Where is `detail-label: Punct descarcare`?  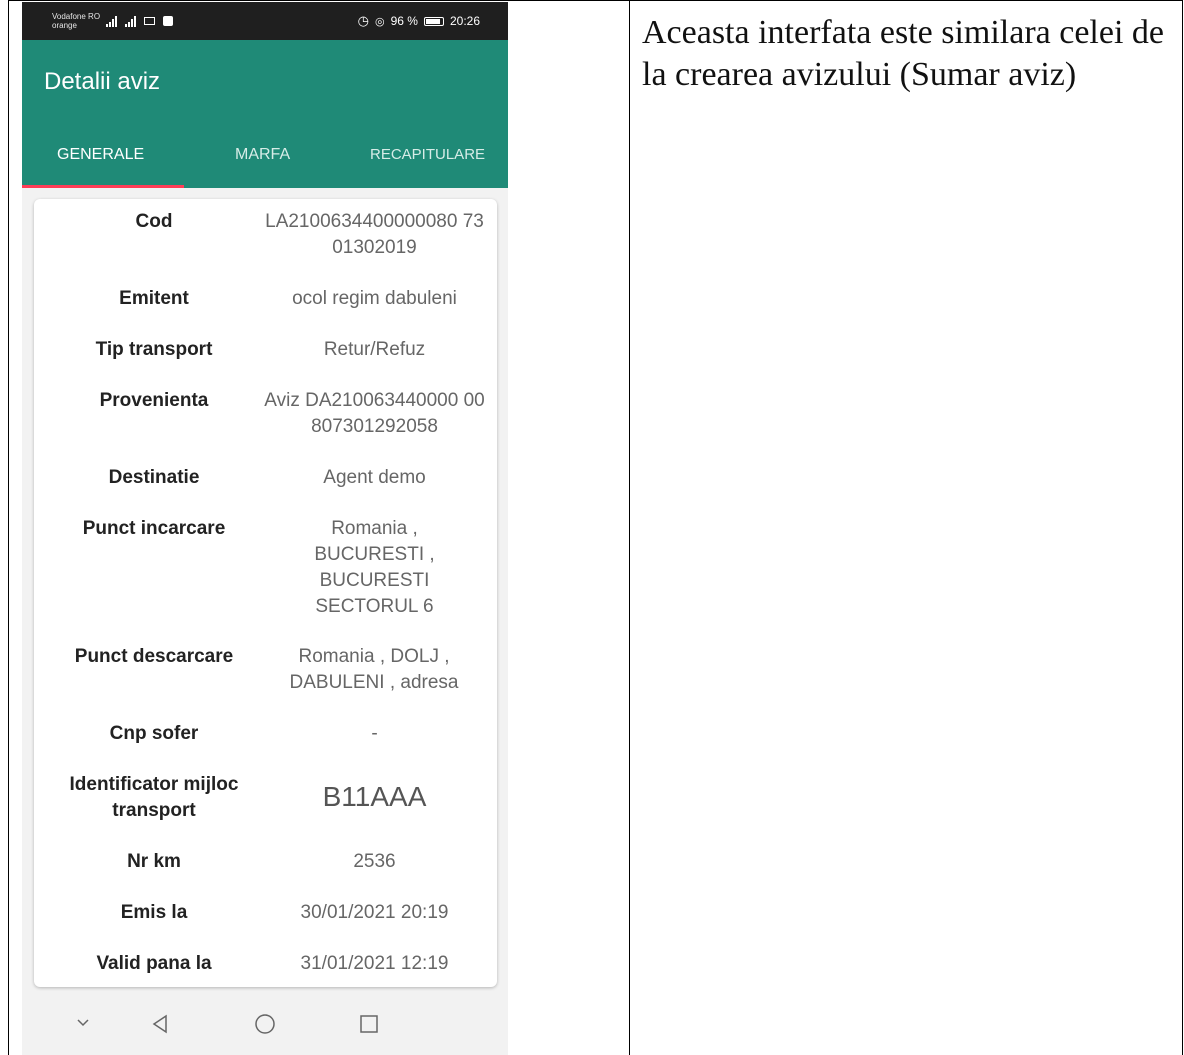 detail-label: Punct descarcare is located at coordinates (154, 656).